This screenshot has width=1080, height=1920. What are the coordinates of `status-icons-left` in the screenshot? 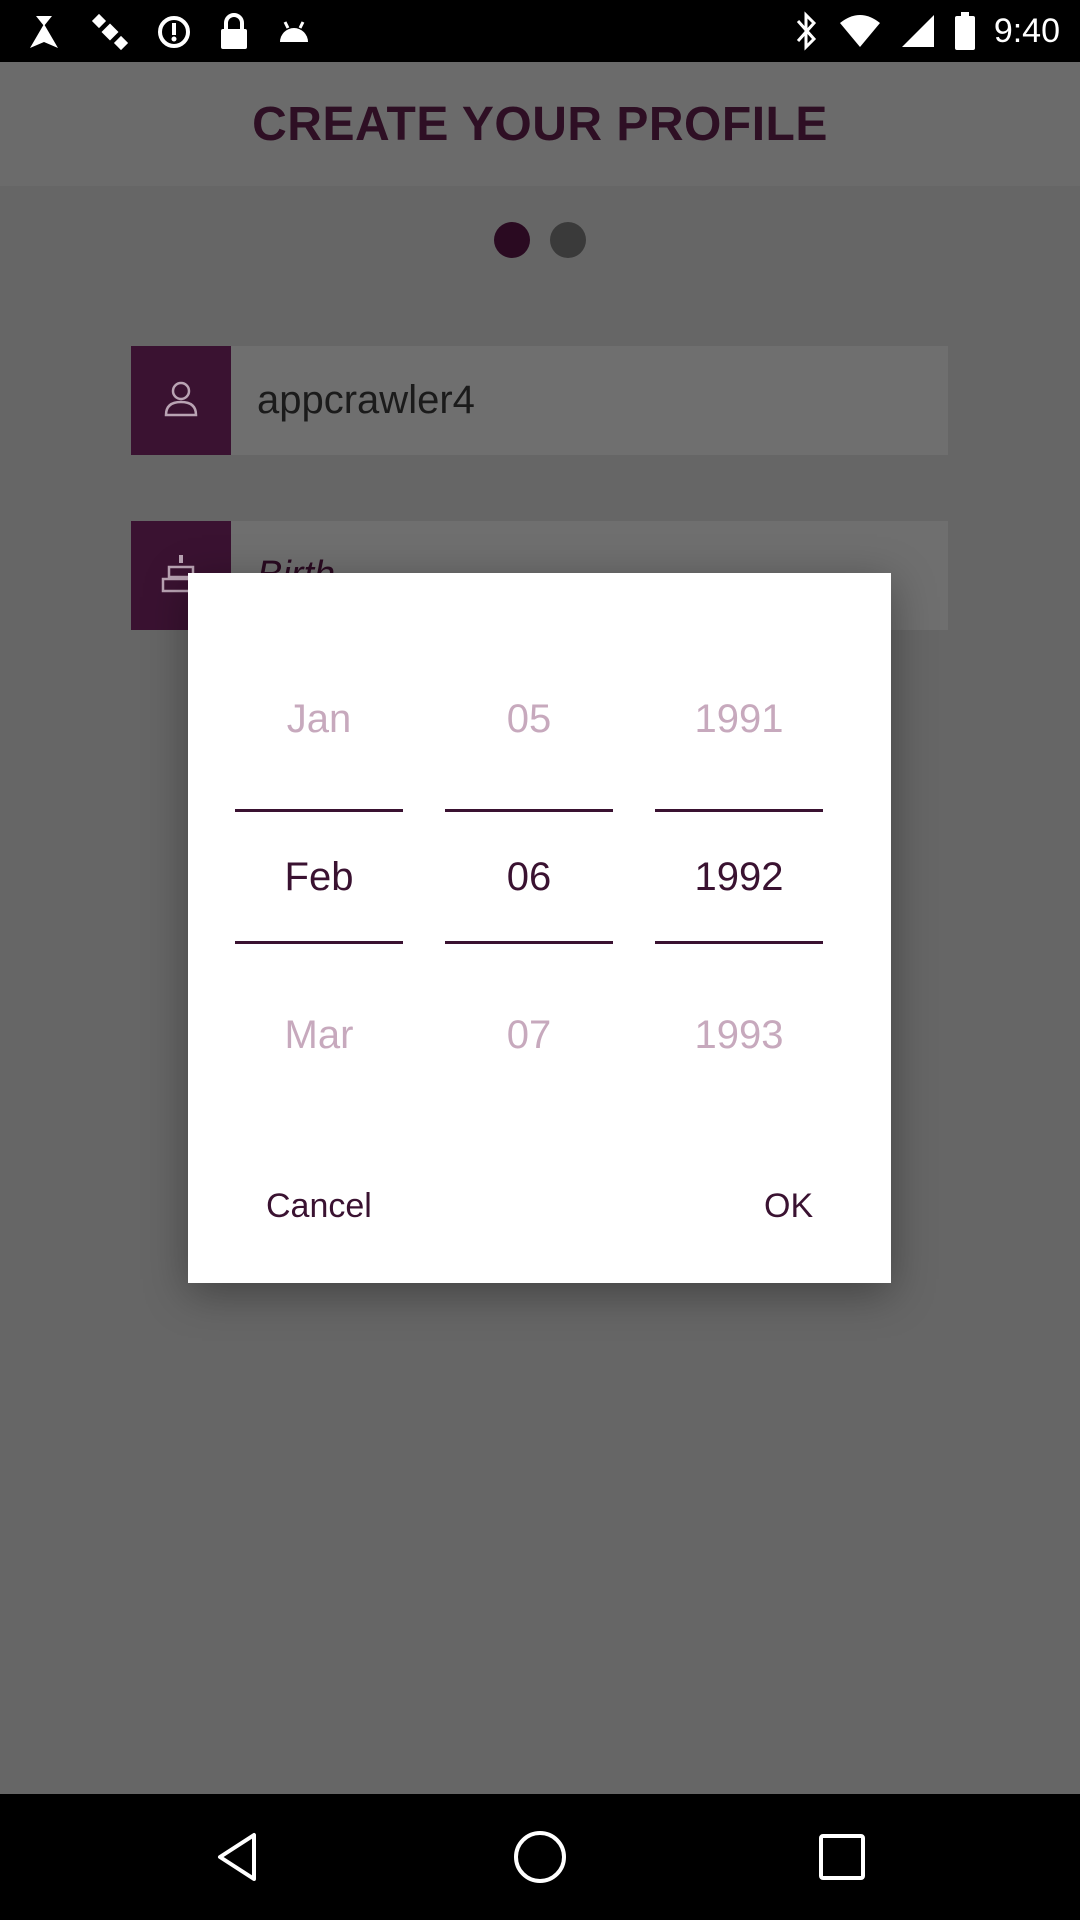 It's located at (168, 32).